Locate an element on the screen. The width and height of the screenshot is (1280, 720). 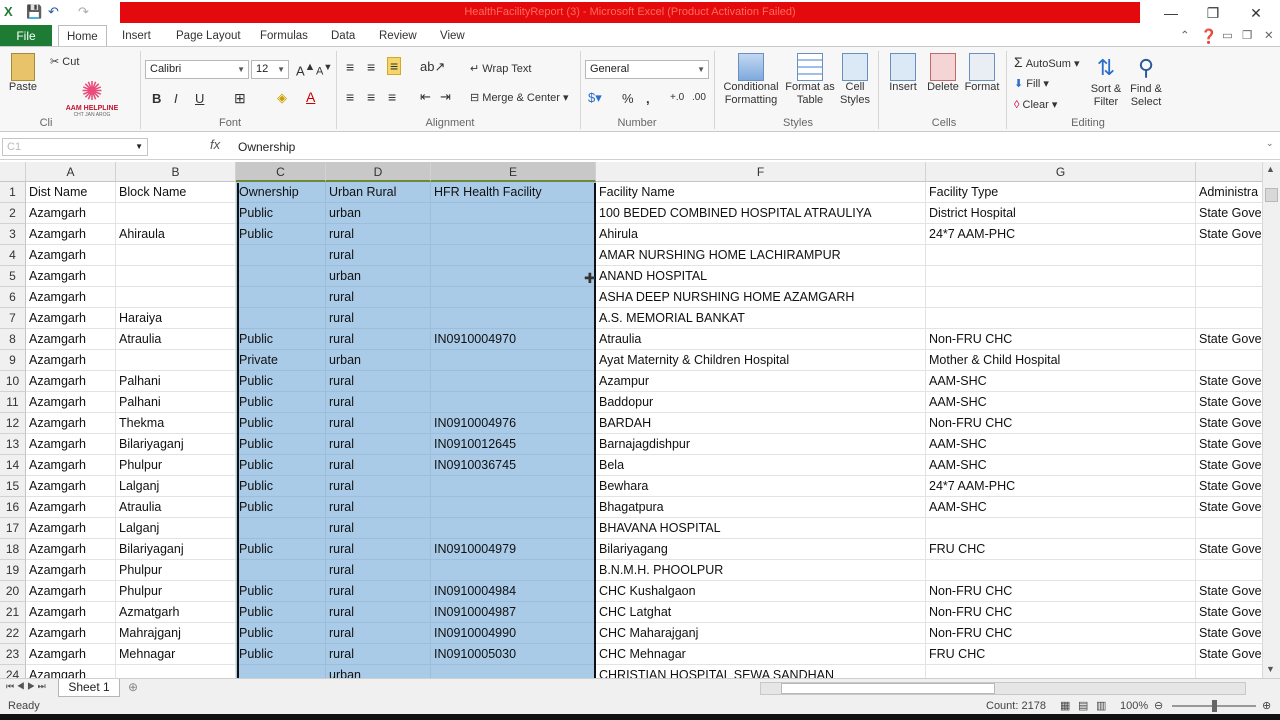
cell: CHC Kushalgaon is located at coordinates (761, 591).